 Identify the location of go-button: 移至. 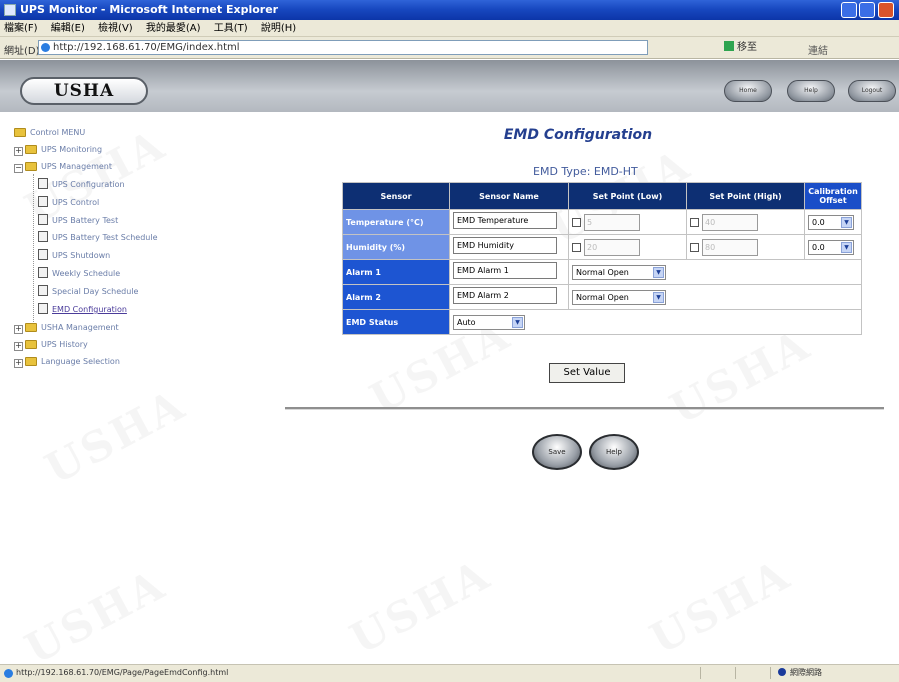
(740, 47).